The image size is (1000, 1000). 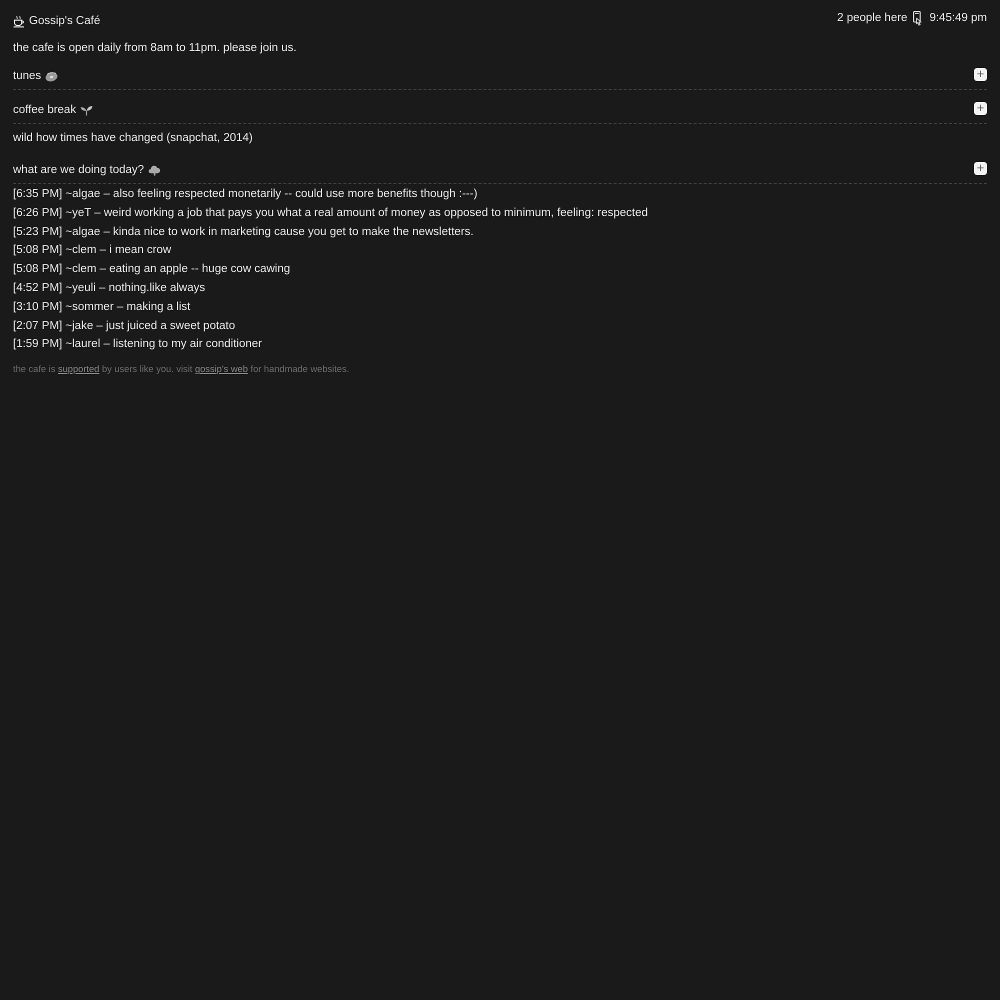 I want to click on footer-text: the cafe is supported by users like you. visit gossip's web for handmade websites., so click(x=181, y=369).